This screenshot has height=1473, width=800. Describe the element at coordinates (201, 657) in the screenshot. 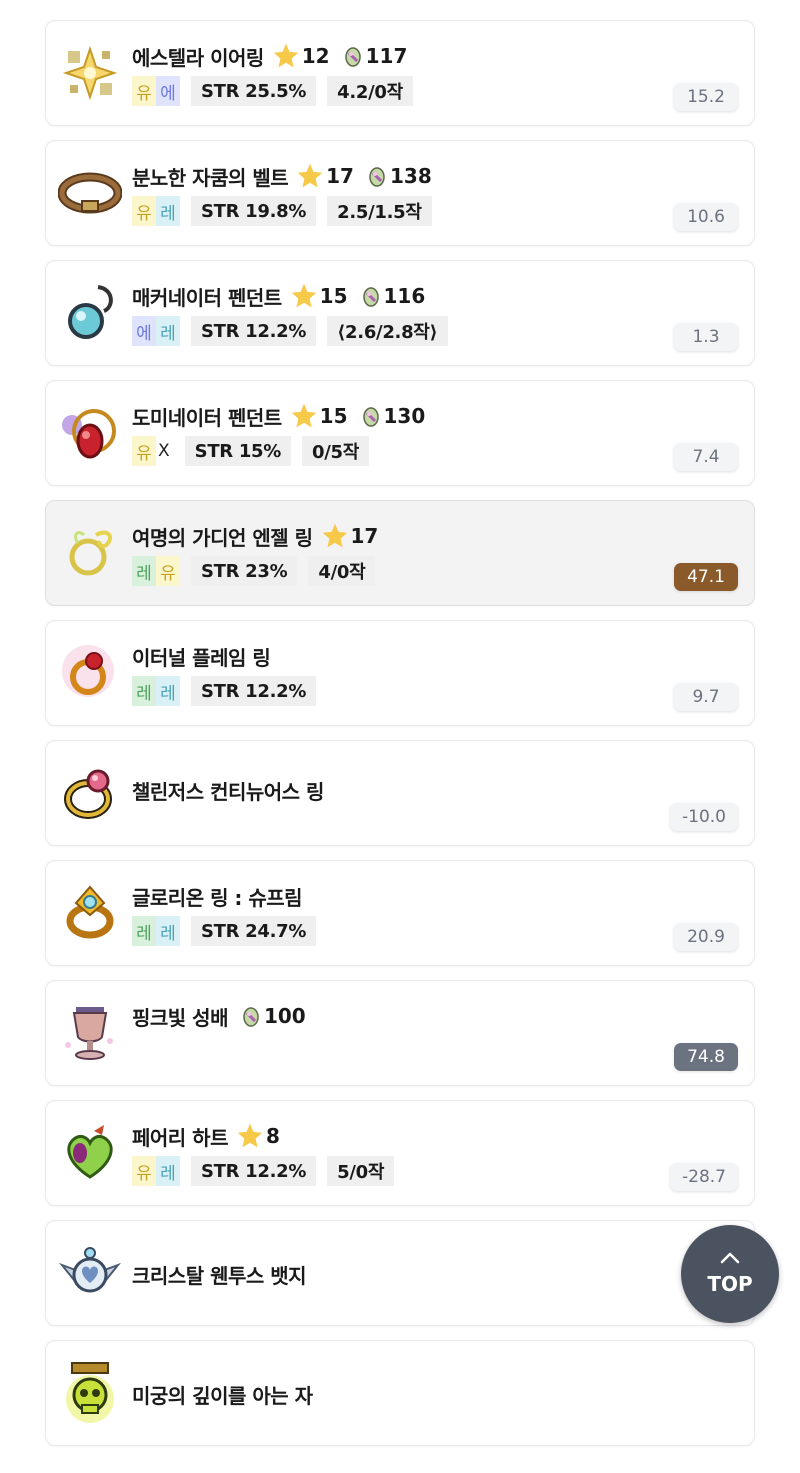

I see `item-name: 이터널 플레임 링` at that location.